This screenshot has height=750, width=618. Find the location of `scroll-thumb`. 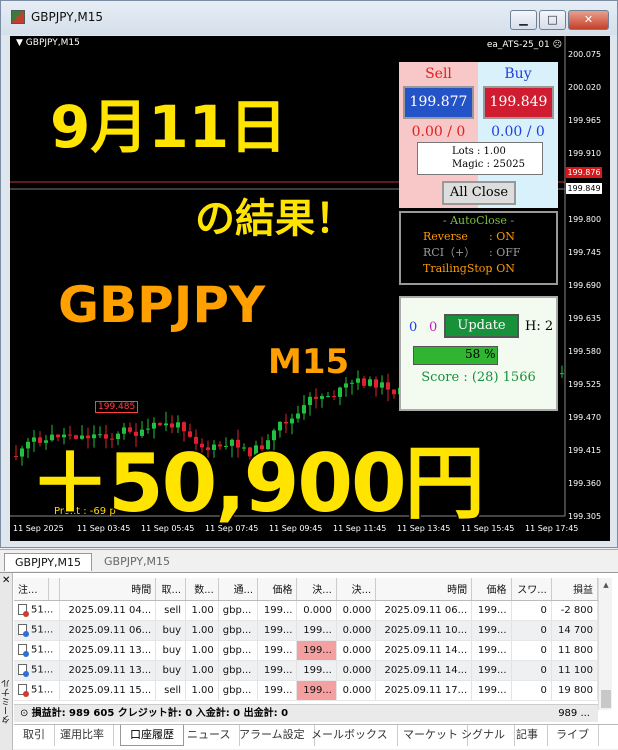

scroll-thumb is located at coordinates (606, 699).